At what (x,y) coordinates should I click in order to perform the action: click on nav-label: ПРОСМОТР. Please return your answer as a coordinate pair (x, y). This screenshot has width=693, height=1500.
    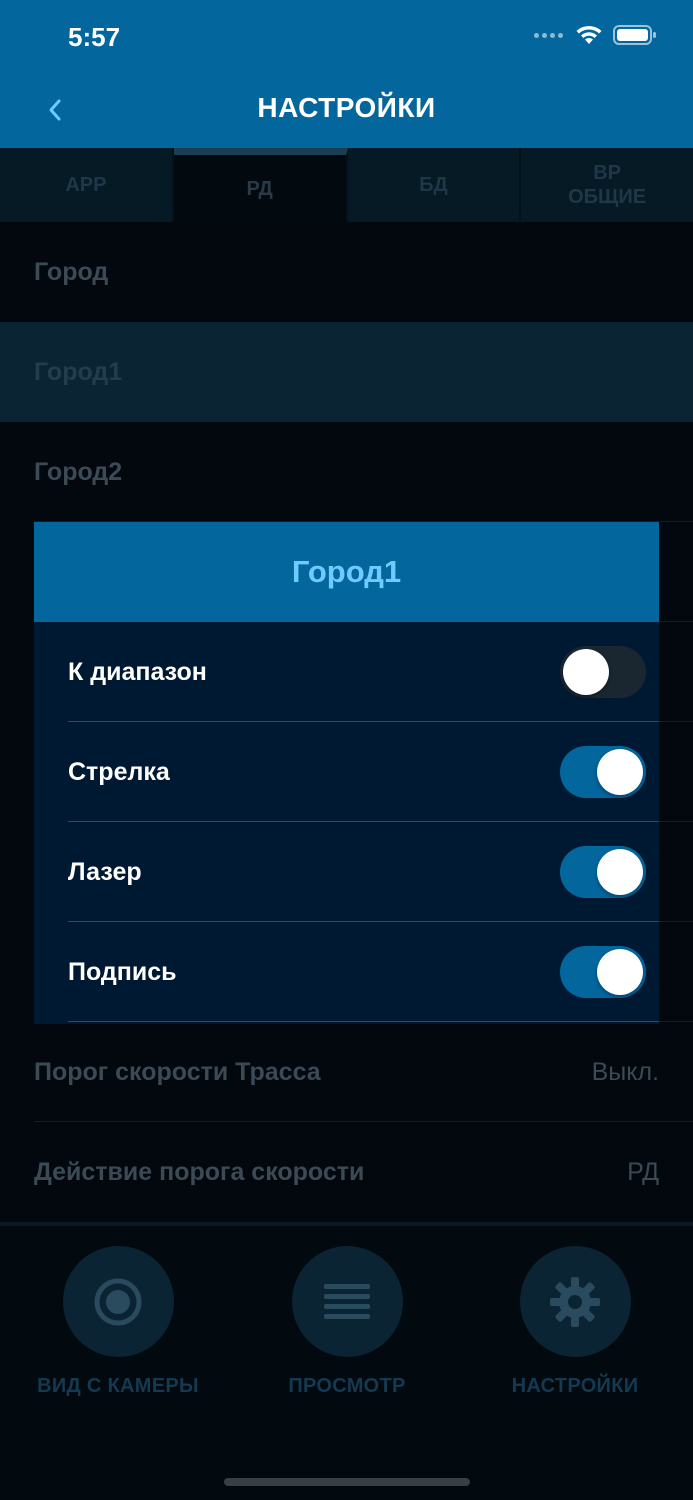
    Looking at the image, I should click on (347, 1386).